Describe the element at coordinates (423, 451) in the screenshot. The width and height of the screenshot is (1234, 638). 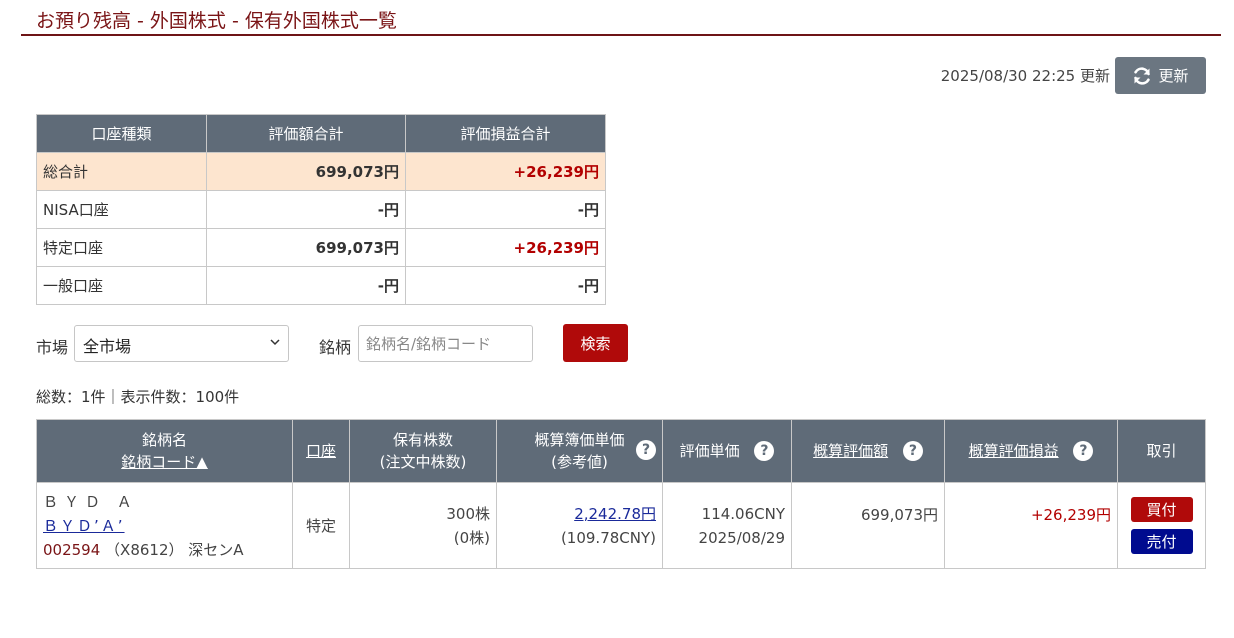
I see `col-shares: 保有株数 (注文中株数)` at that location.